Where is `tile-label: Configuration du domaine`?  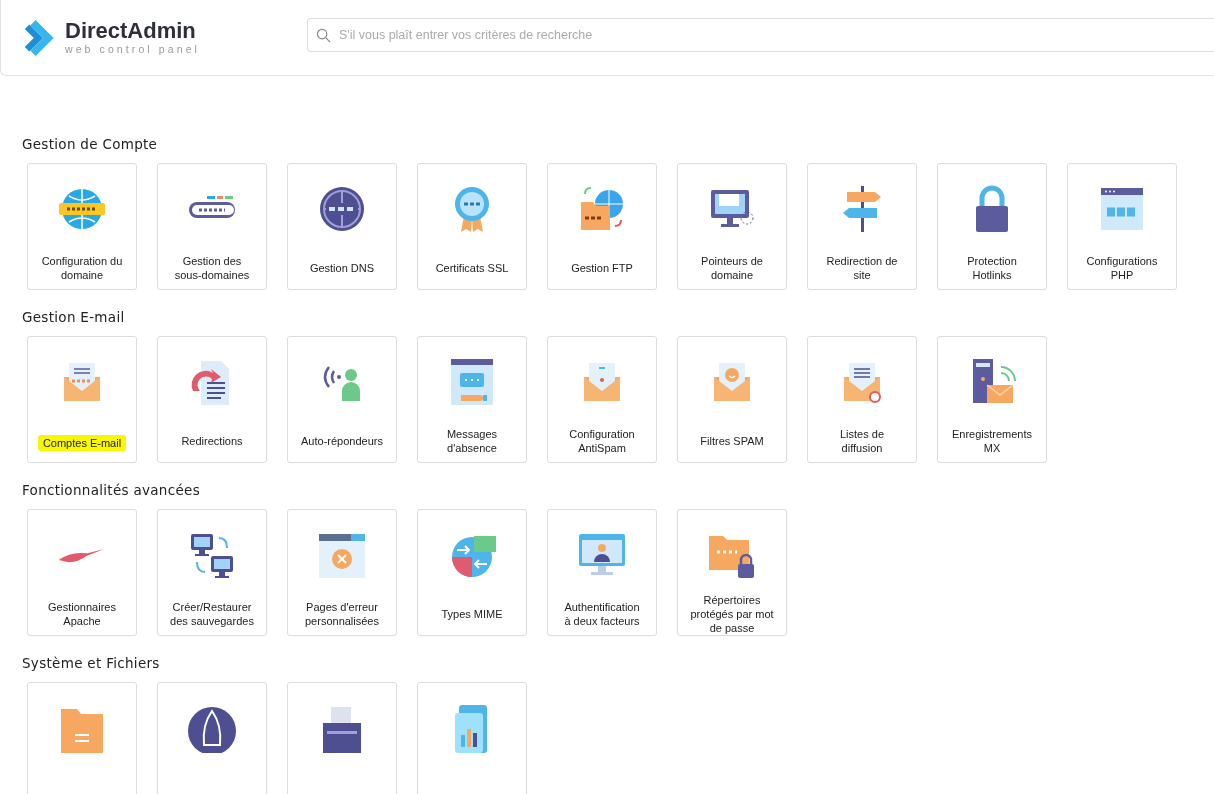 tile-label: Configuration du domaine is located at coordinates (82, 268).